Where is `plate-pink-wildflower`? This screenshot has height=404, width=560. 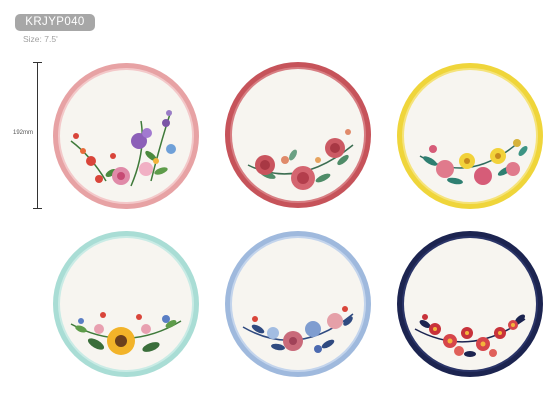 plate-pink-wildflower is located at coordinates (126, 136).